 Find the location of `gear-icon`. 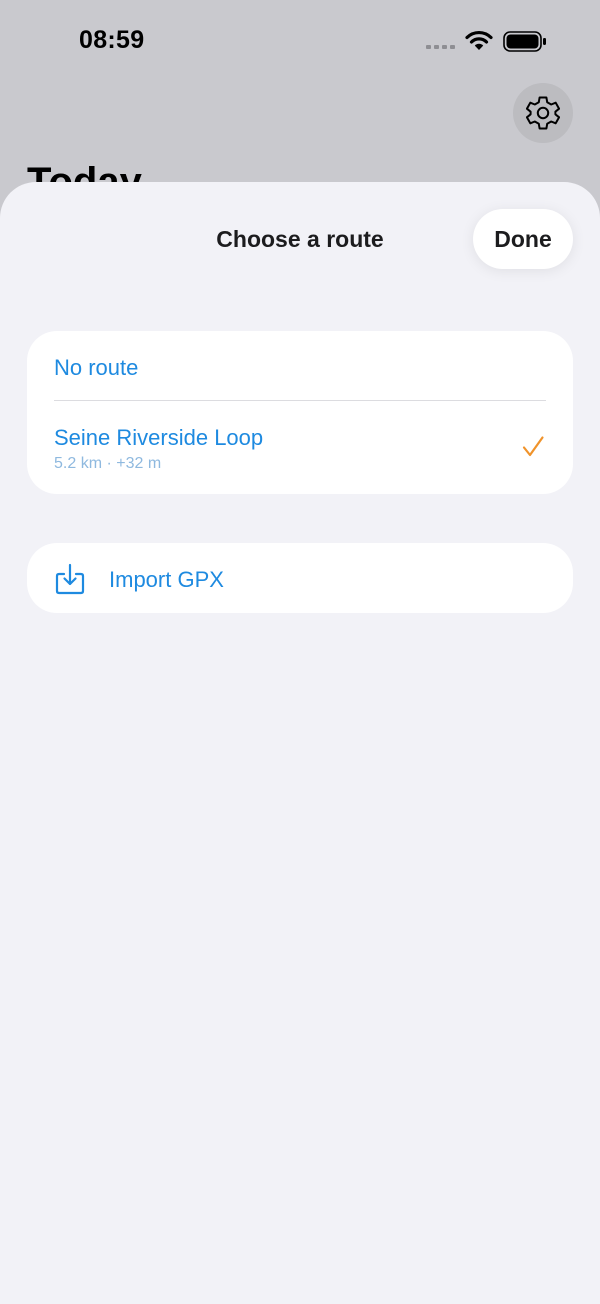

gear-icon is located at coordinates (543, 113).